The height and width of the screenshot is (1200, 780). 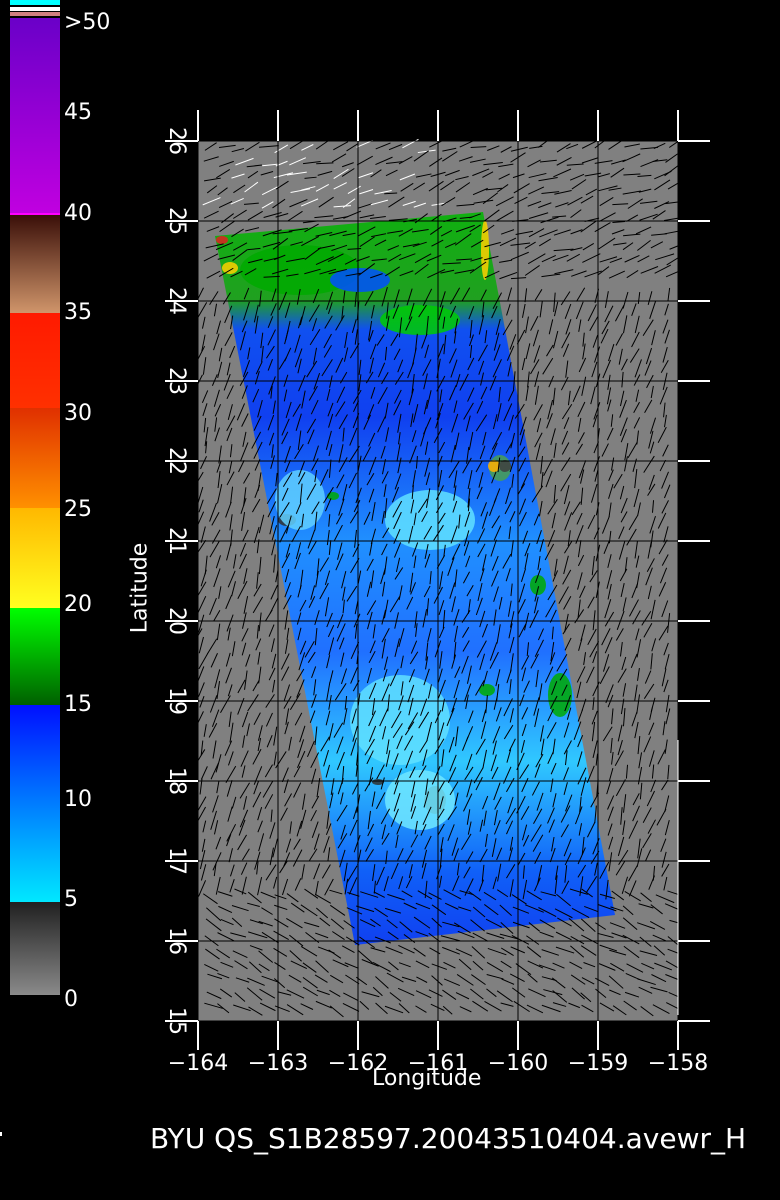 I want to click on y-tick-labels: 15 16 17 18 19 20 21 22 23 24 25 26, so click(x=176, y=581).